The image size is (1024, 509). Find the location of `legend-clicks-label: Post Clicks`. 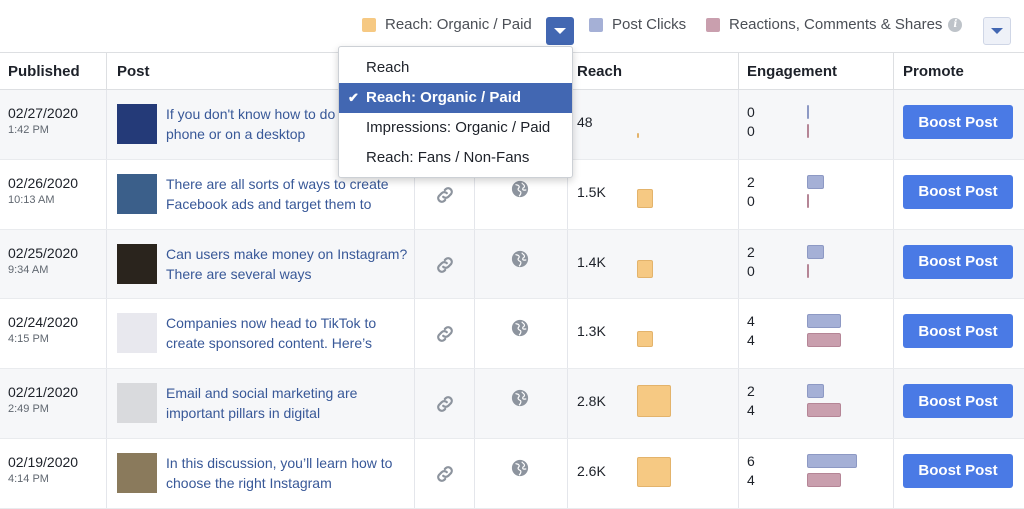

legend-clicks-label: Post Clicks is located at coordinates (649, 24).